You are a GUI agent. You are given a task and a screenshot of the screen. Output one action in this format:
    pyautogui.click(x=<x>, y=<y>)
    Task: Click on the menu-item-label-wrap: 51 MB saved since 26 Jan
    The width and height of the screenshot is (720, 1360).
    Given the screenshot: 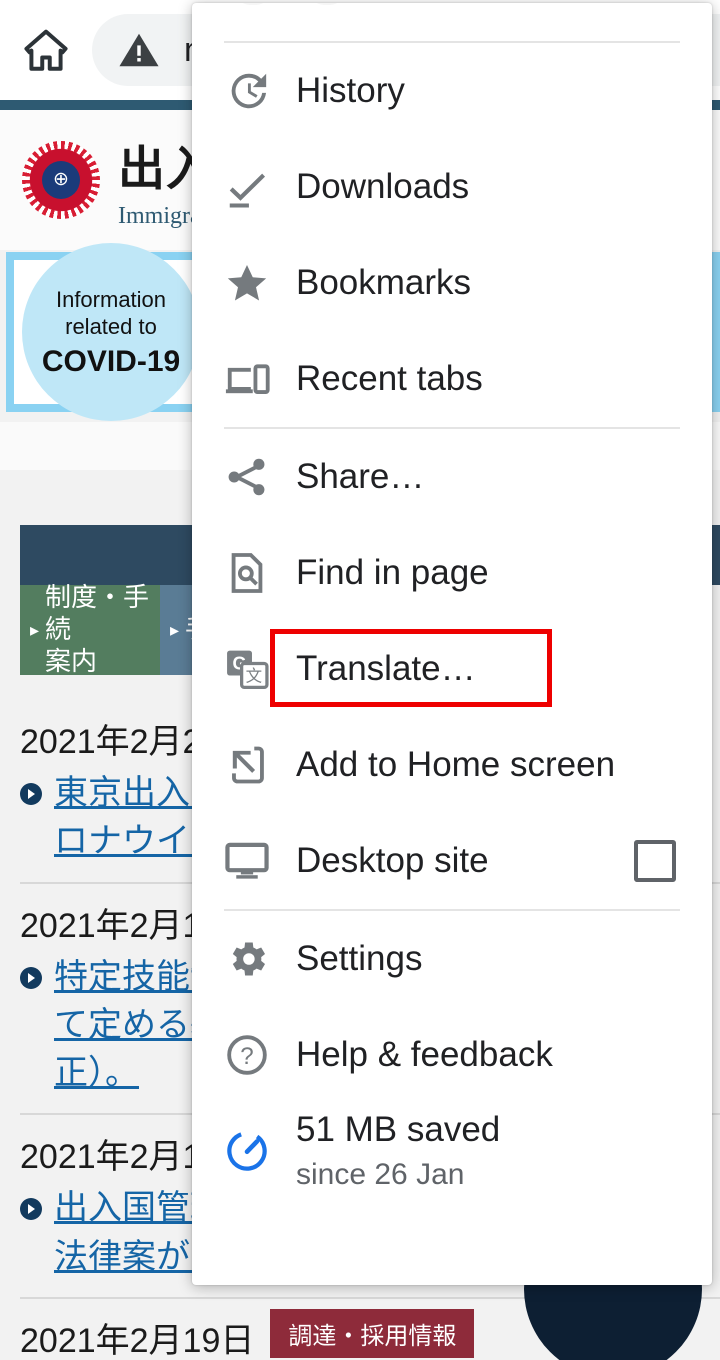 What is the action you would take?
    pyautogui.click(x=398, y=1151)
    